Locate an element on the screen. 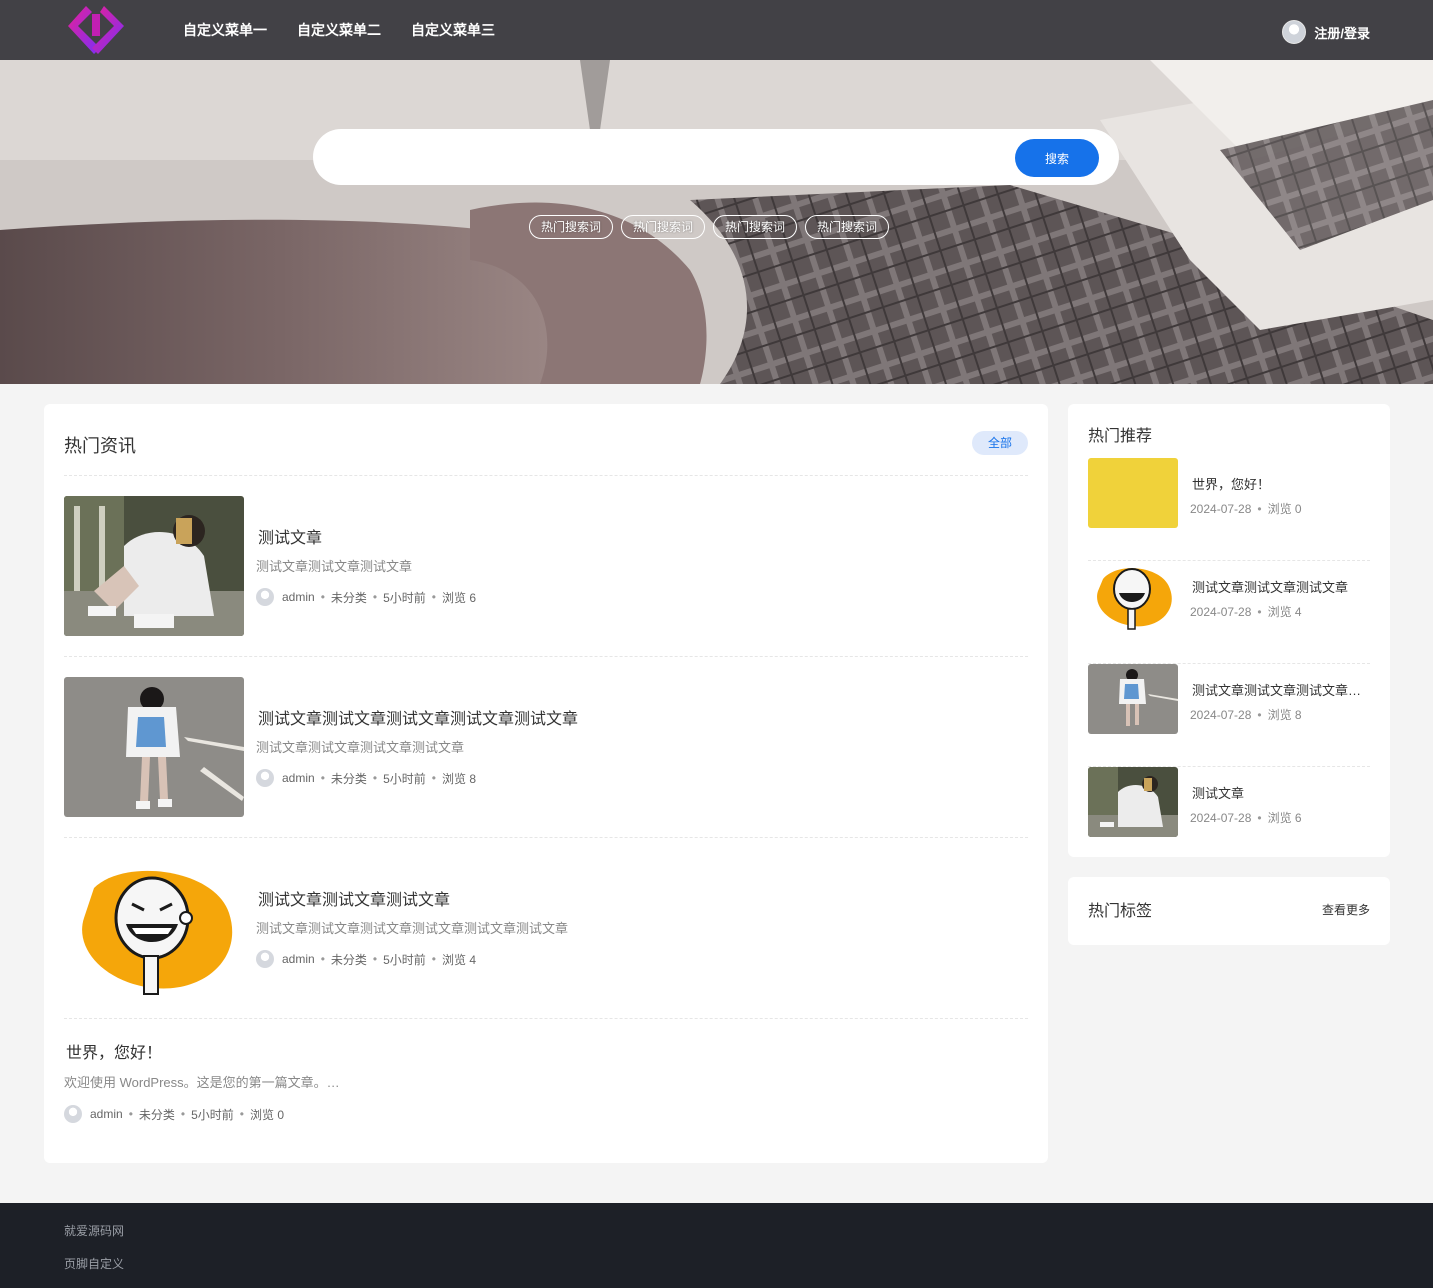 The width and height of the screenshot is (1433, 1288). recommend-views: 浏览 6 is located at coordinates (1284, 818).